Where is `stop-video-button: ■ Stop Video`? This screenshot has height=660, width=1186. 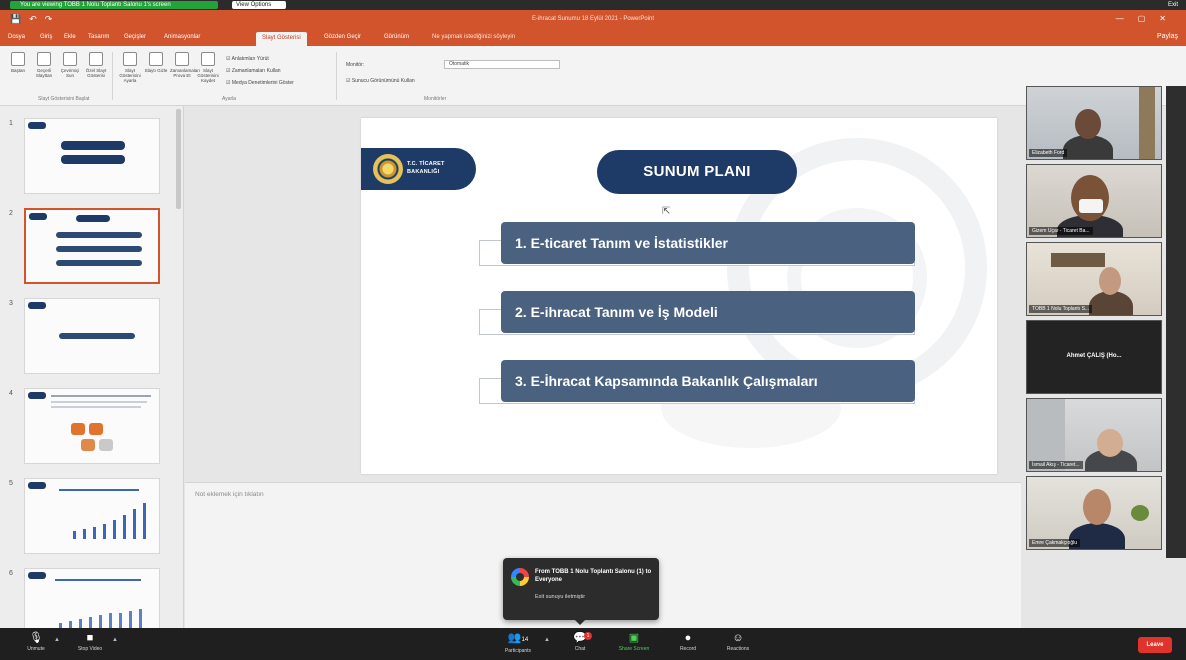
stop-video-button: ■ Stop Video is located at coordinates (90, 642).